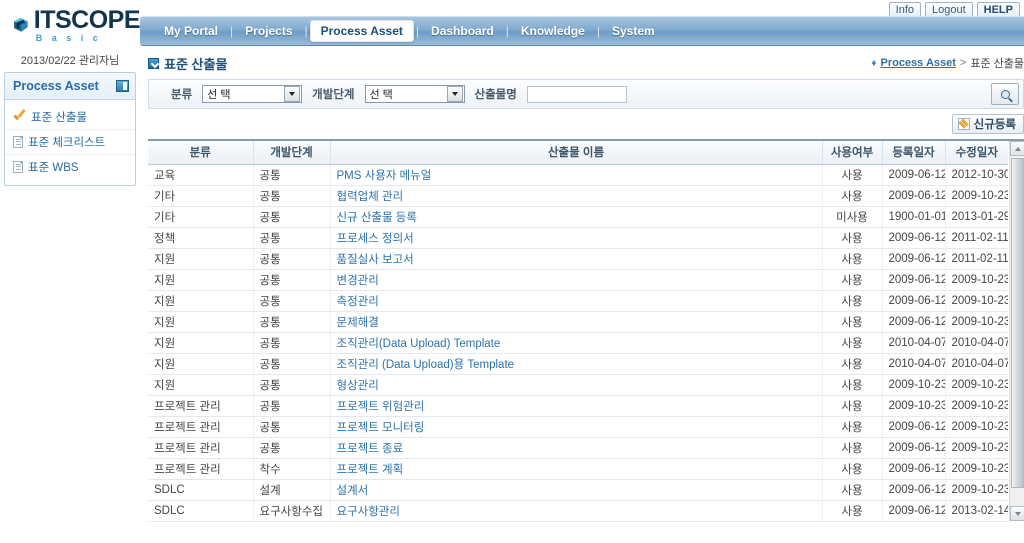  Describe the element at coordinates (1017, 513) in the screenshot. I see `scroll-down-button` at that location.